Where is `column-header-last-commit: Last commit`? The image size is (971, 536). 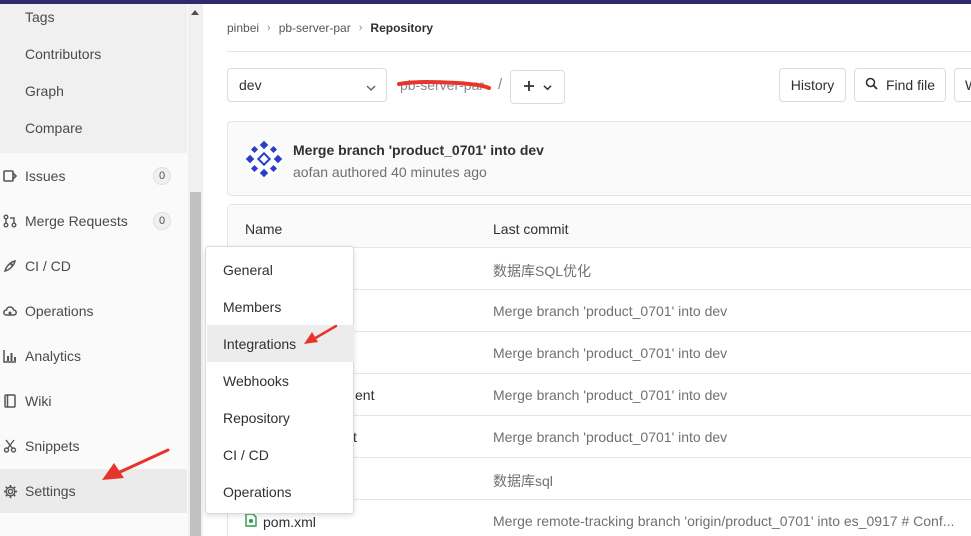
column-header-last-commit: Last commit is located at coordinates (531, 229).